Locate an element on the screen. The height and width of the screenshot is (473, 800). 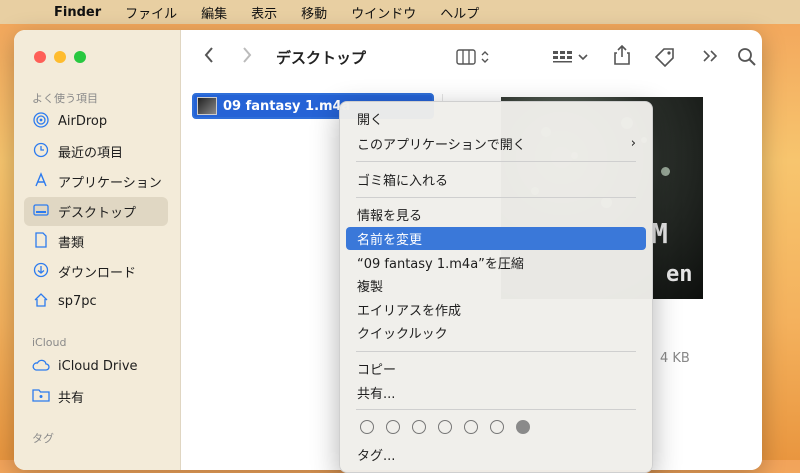
tag-colors is located at coordinates (445, 427).